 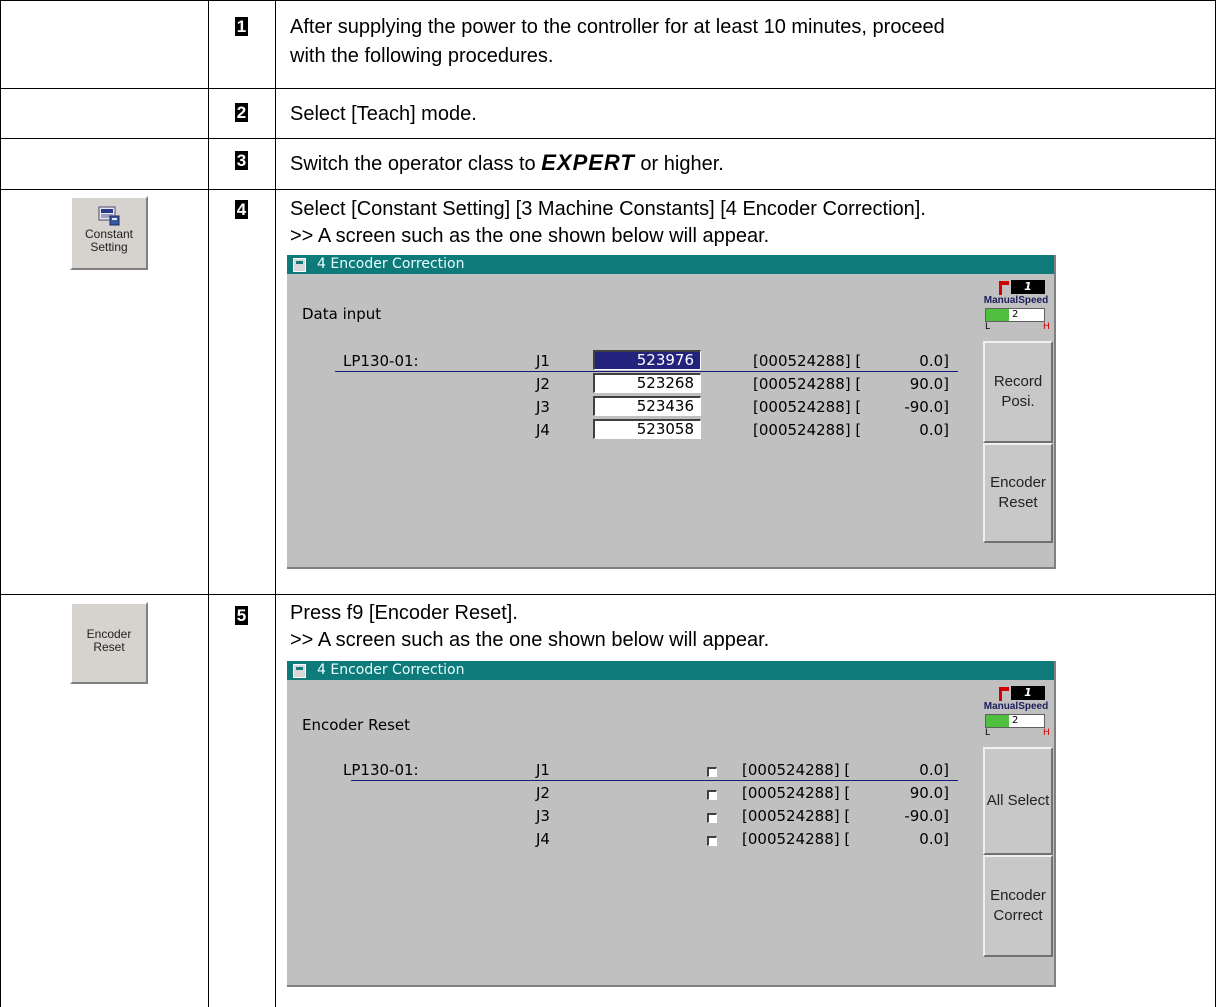 I want to click on screen-heading: Data input, so click(x=342, y=314).